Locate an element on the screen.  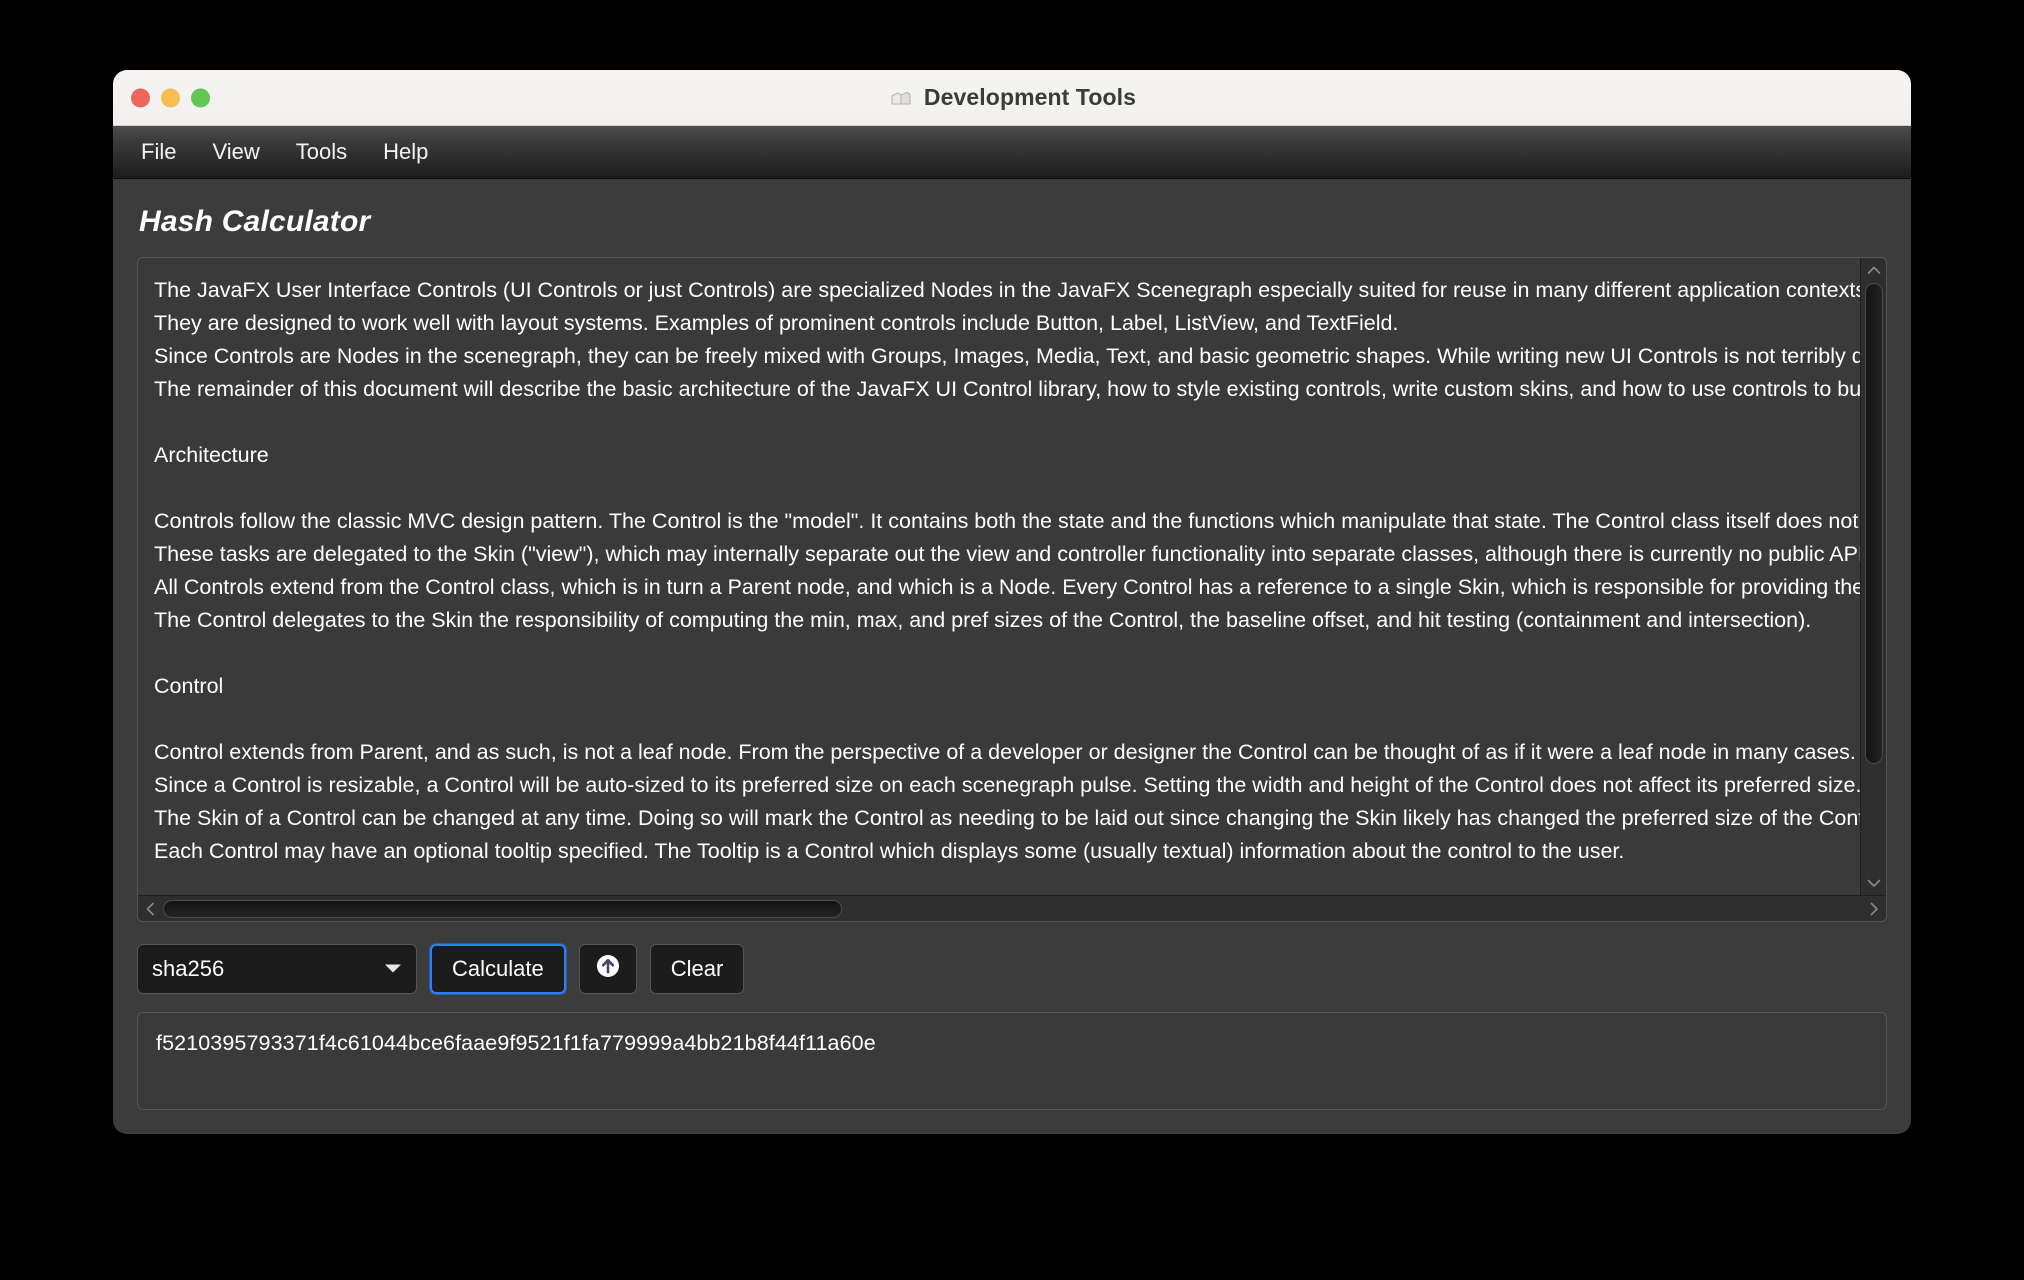
chevron-left-icon is located at coordinates (150, 909).